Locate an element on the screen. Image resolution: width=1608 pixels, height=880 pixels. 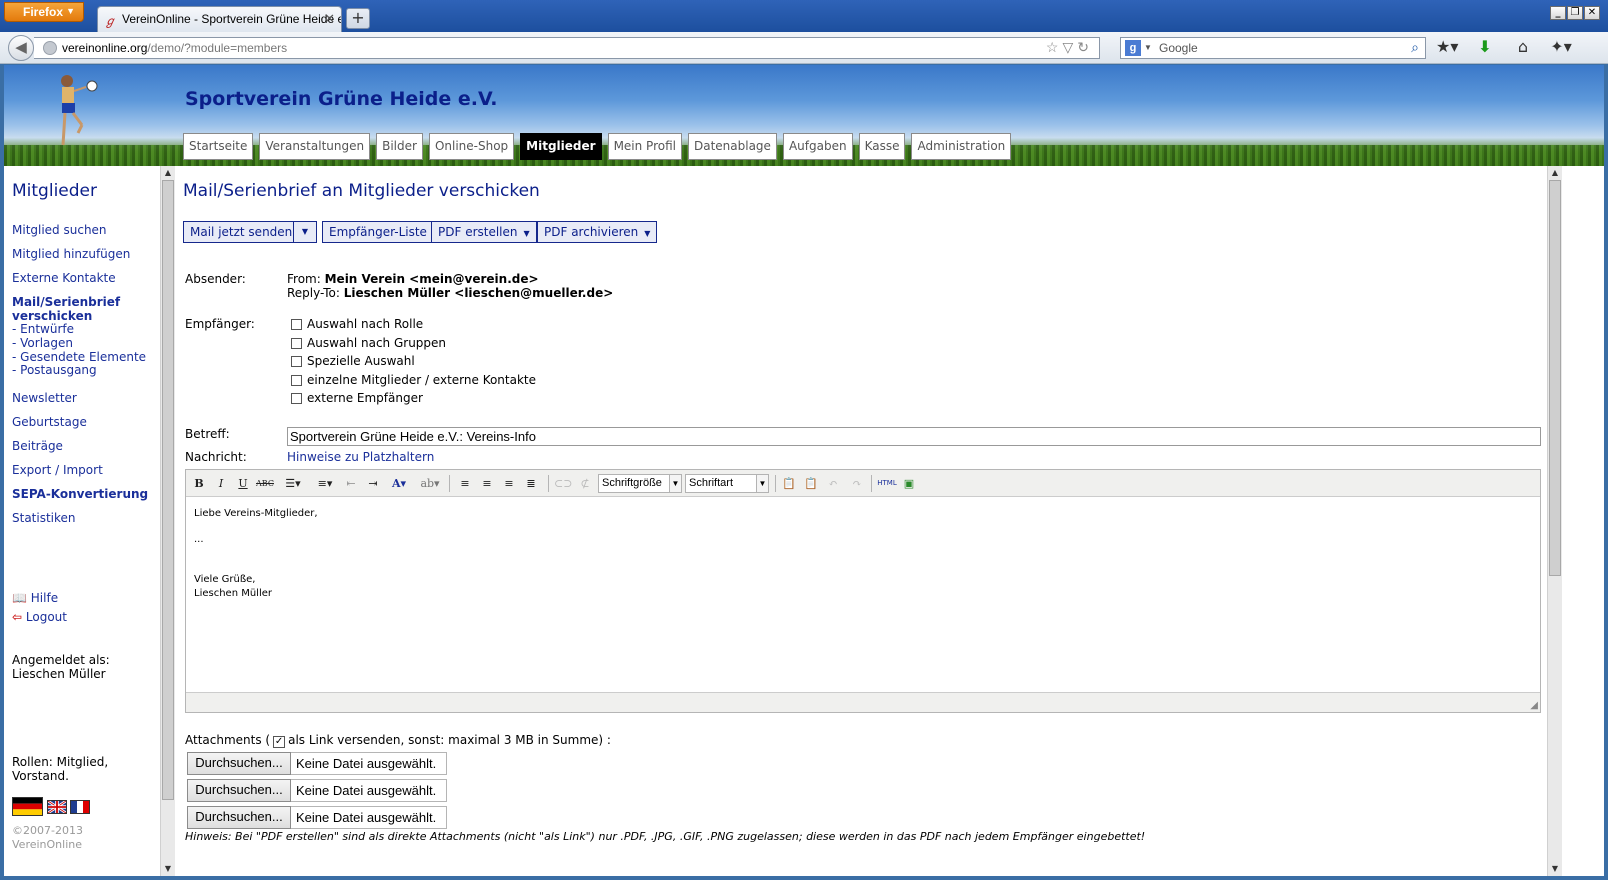
italic-icon: I is located at coordinates (221, 483).